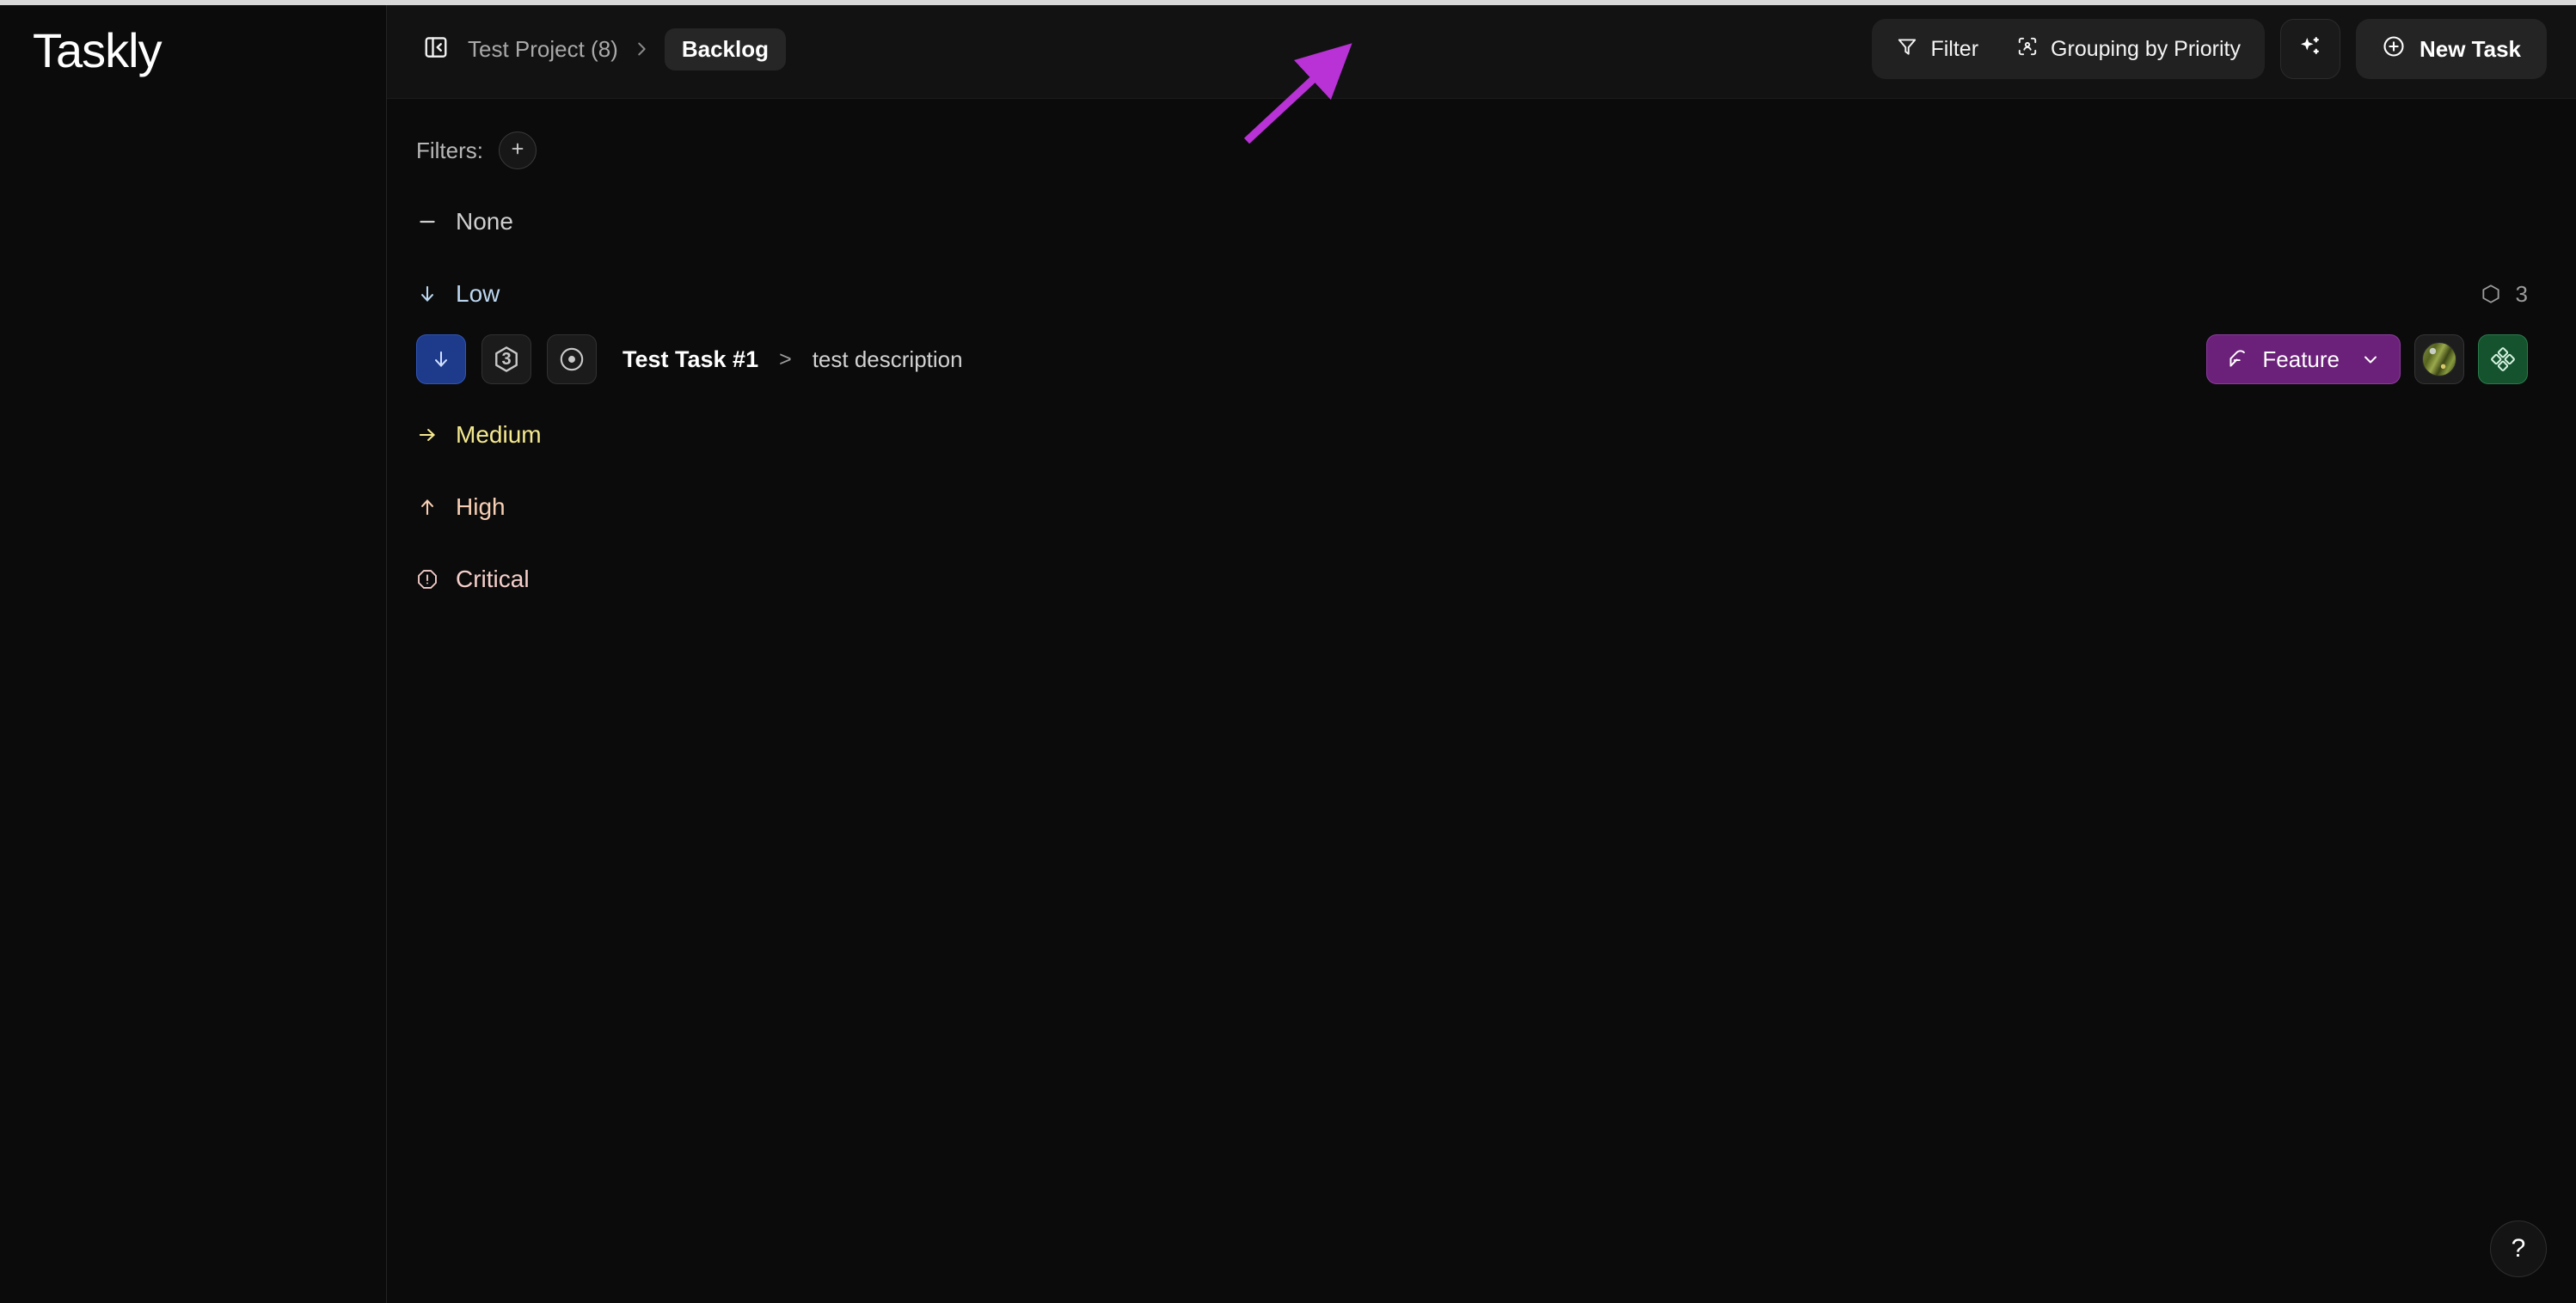 The width and height of the screenshot is (2576, 1303). What do you see at coordinates (2491, 294) in the screenshot?
I see `hexagon-icon` at bounding box center [2491, 294].